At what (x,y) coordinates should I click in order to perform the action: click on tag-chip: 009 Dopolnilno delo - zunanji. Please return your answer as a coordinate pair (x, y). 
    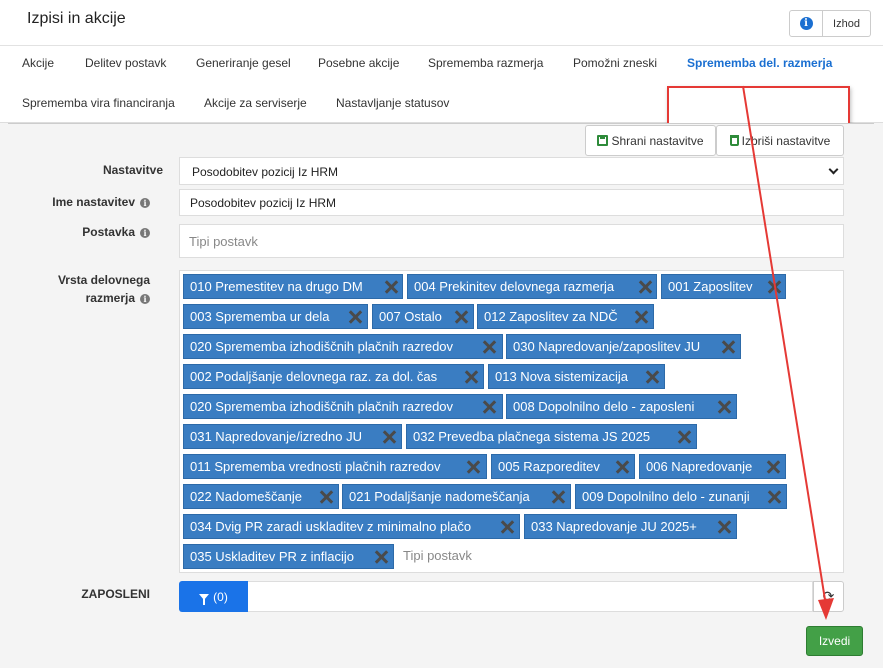
    Looking at the image, I should click on (681, 496).